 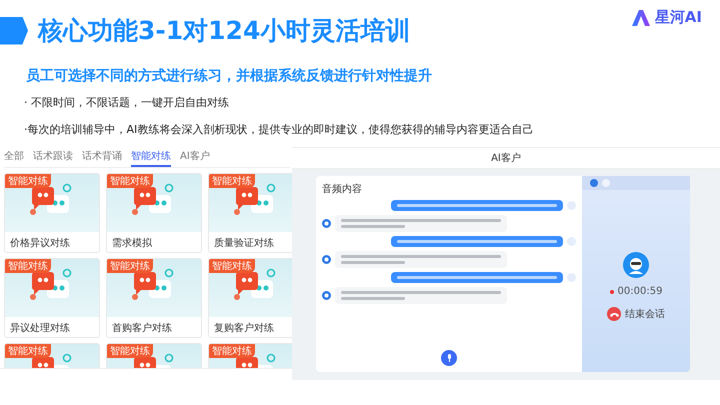 I want to click on tab: 话术背诵, so click(x=102, y=157).